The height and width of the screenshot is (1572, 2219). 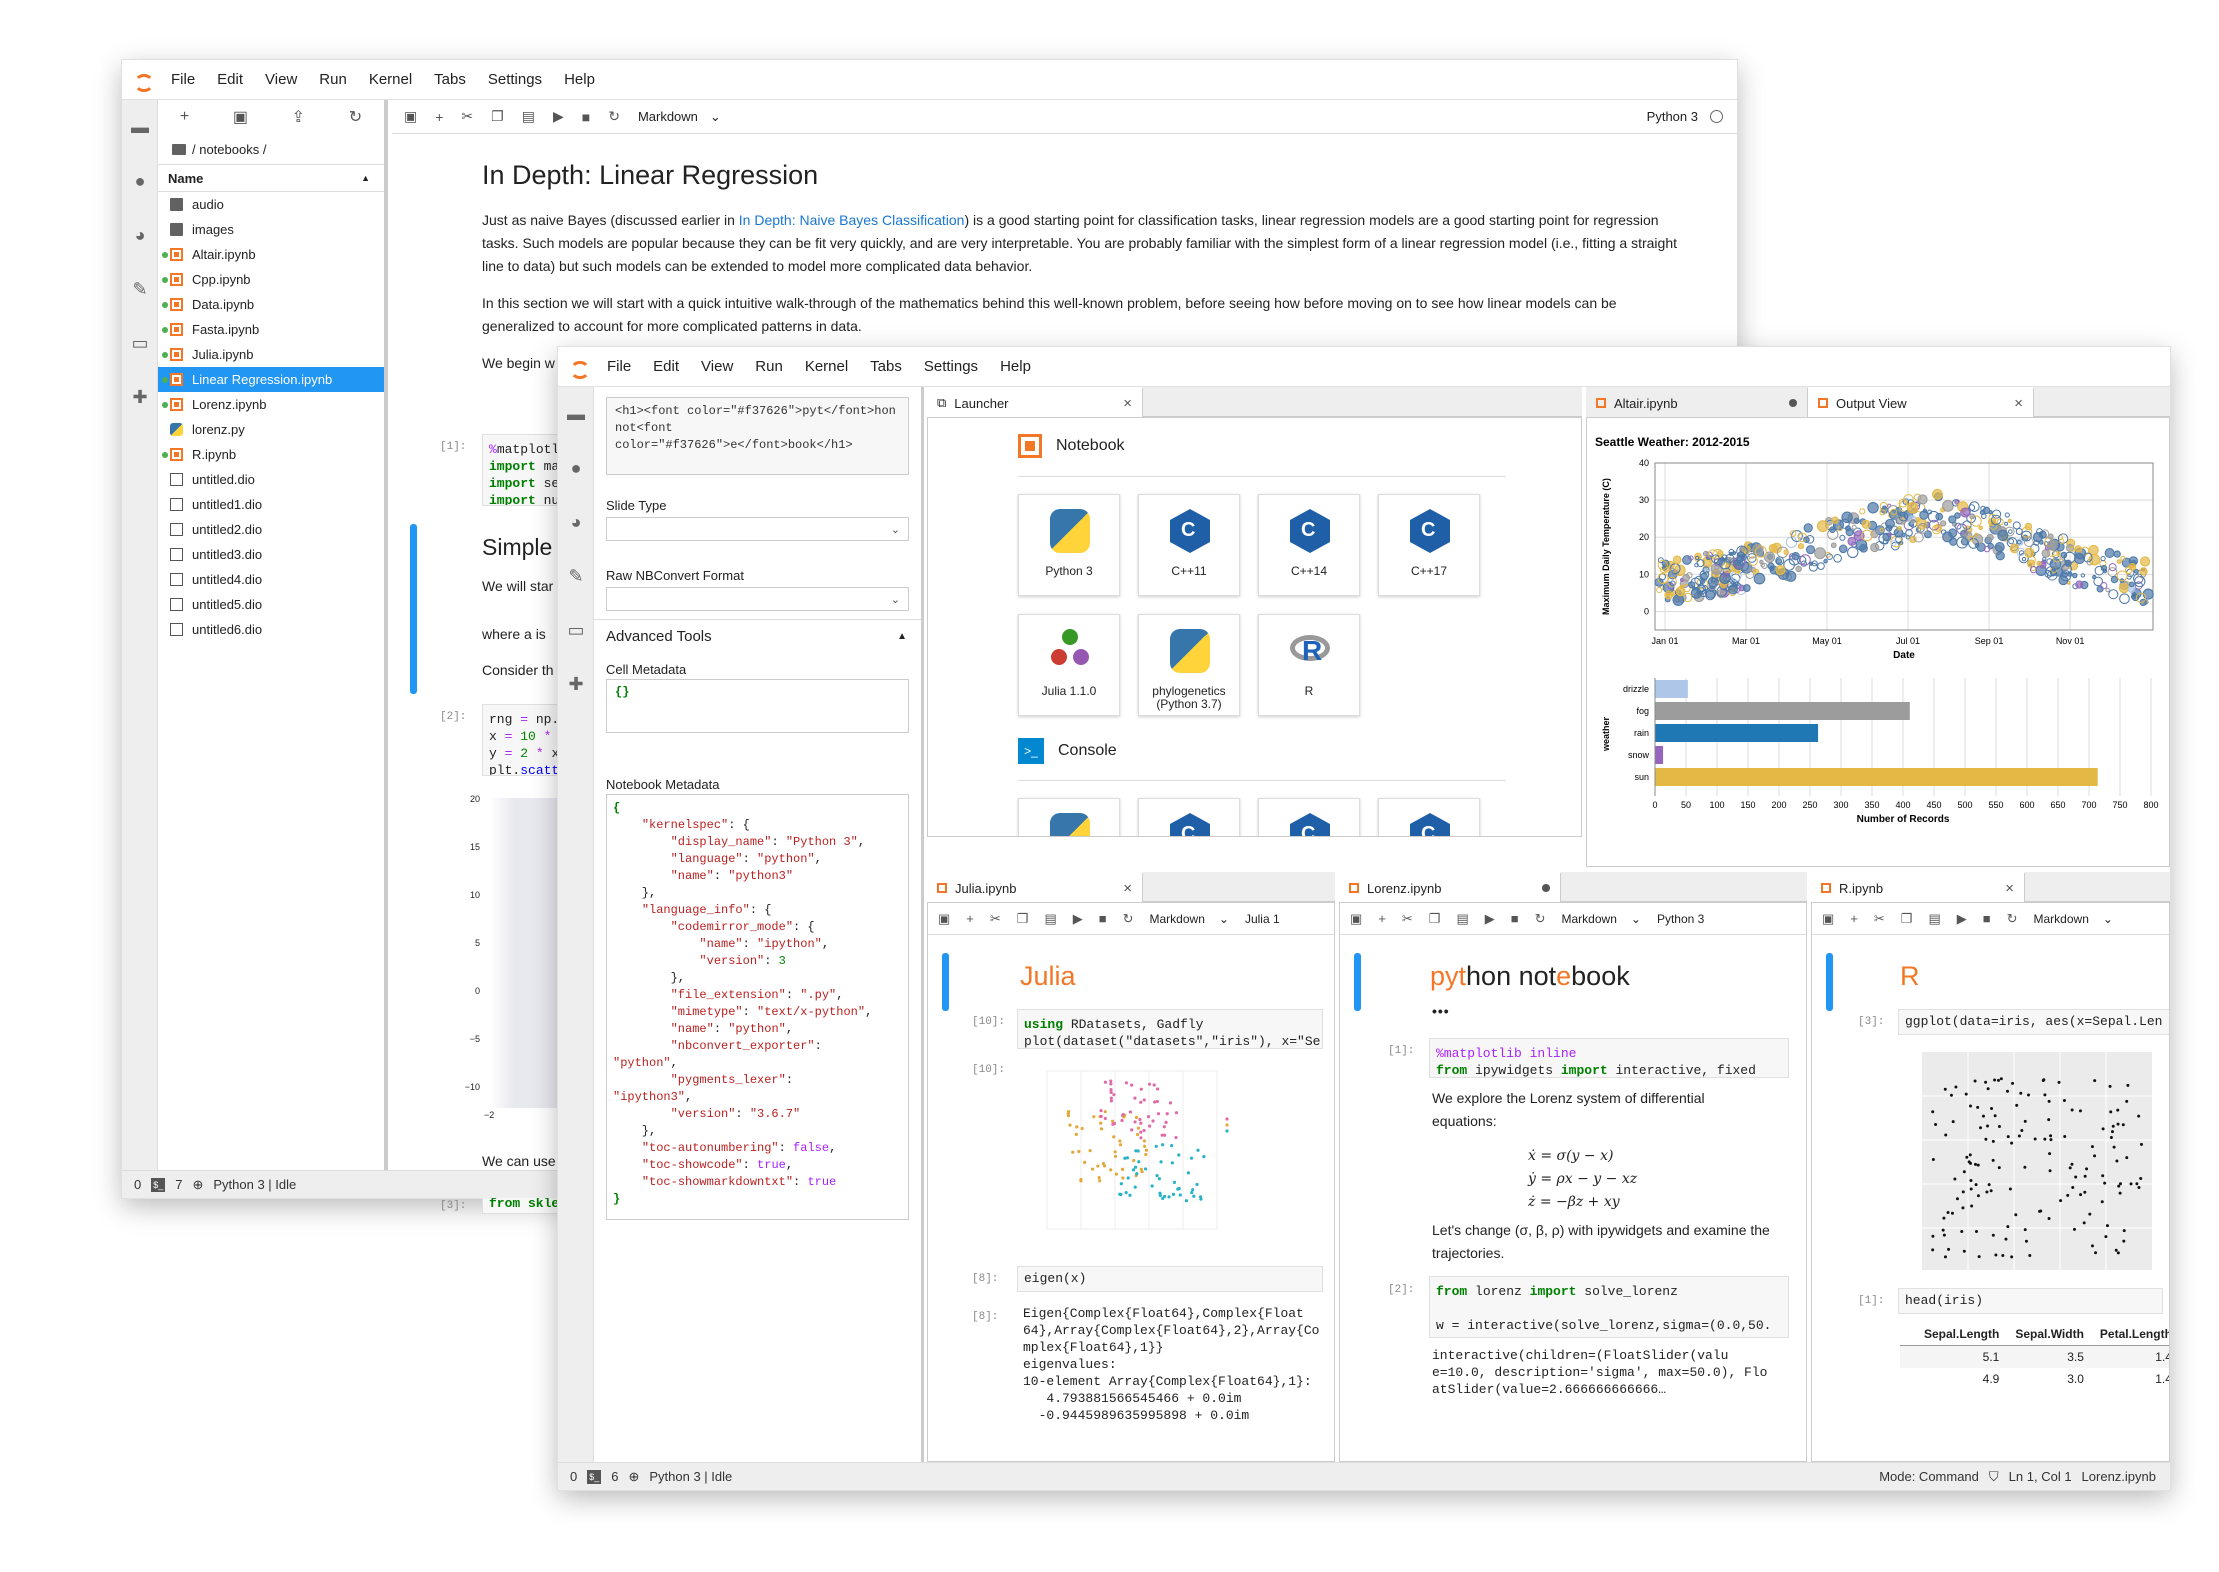 I want to click on kernel-indicator: Python 3, so click(x=1685, y=116).